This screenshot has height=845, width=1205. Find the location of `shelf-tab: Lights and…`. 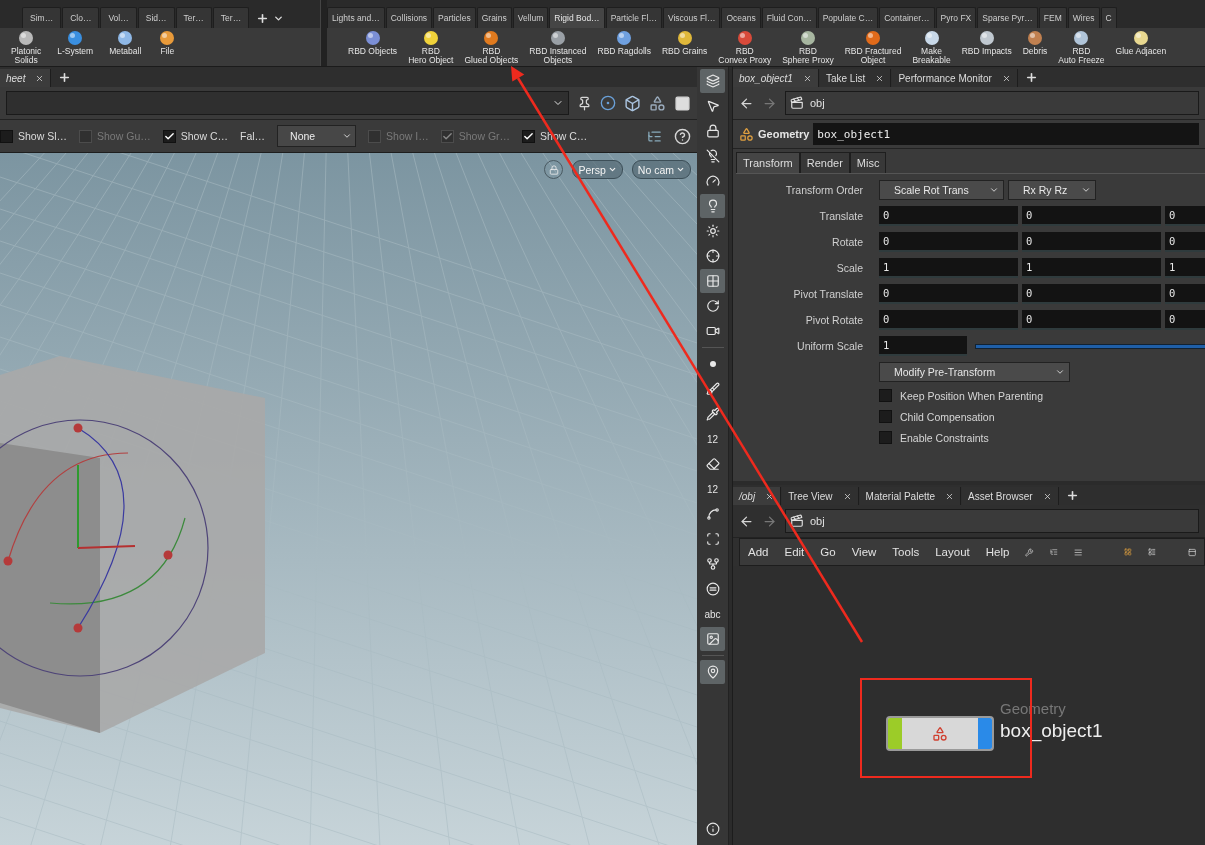

shelf-tab: Lights and… is located at coordinates (356, 17).